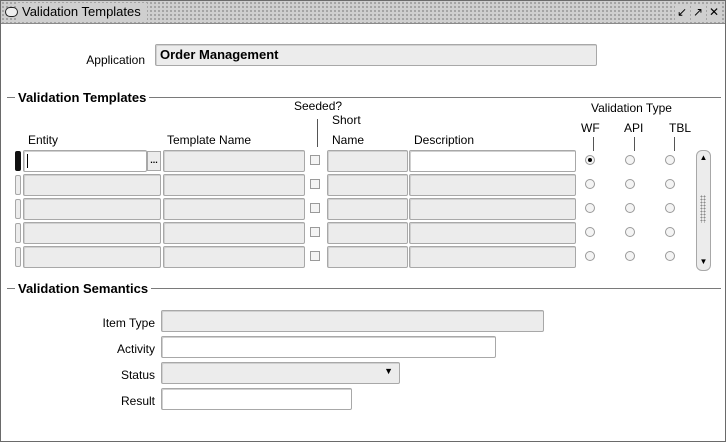 The width and height of the screenshot is (726, 442). What do you see at coordinates (593, 144) in the screenshot?
I see `wf-tick` at bounding box center [593, 144].